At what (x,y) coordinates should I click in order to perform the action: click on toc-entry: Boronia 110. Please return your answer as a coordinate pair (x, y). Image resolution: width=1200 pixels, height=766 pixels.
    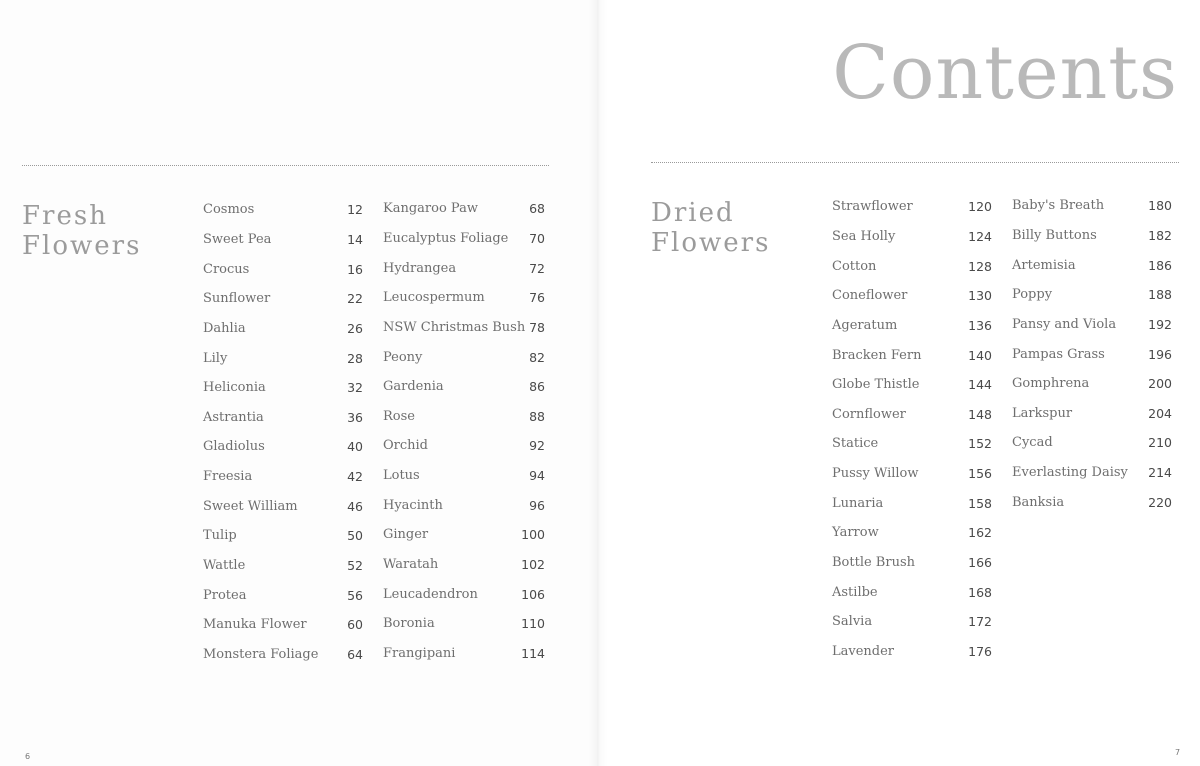
    Looking at the image, I should click on (464, 624).